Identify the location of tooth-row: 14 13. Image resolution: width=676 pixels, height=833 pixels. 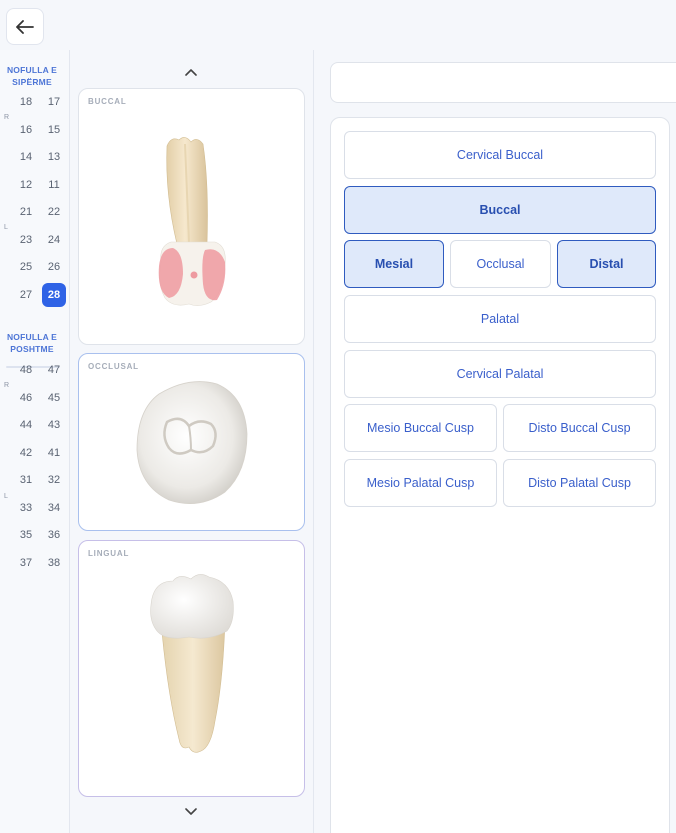
(40, 157).